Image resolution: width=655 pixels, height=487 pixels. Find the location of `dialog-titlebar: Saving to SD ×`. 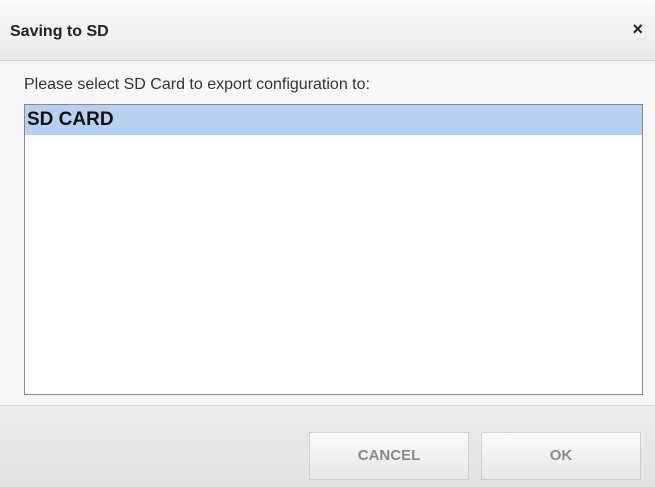

dialog-titlebar: Saving to SD × is located at coordinates (327, 30).